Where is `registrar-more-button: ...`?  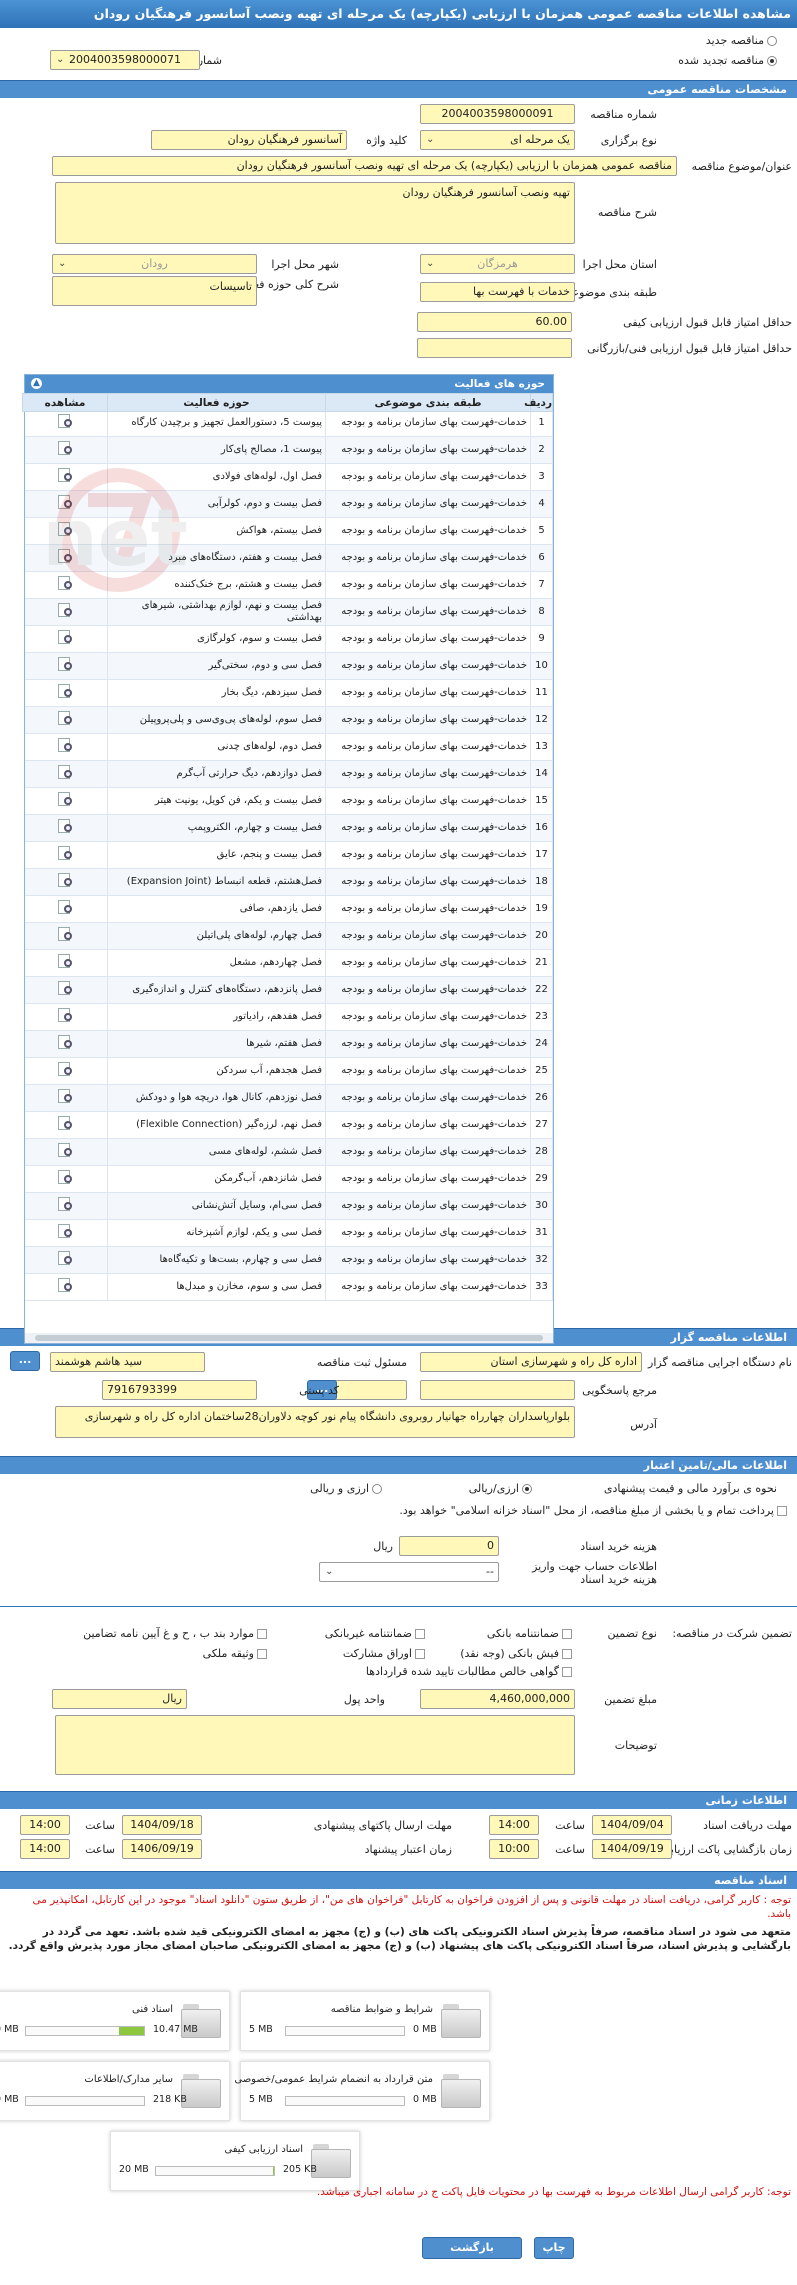
registrar-more-button: ... is located at coordinates (25, 1361).